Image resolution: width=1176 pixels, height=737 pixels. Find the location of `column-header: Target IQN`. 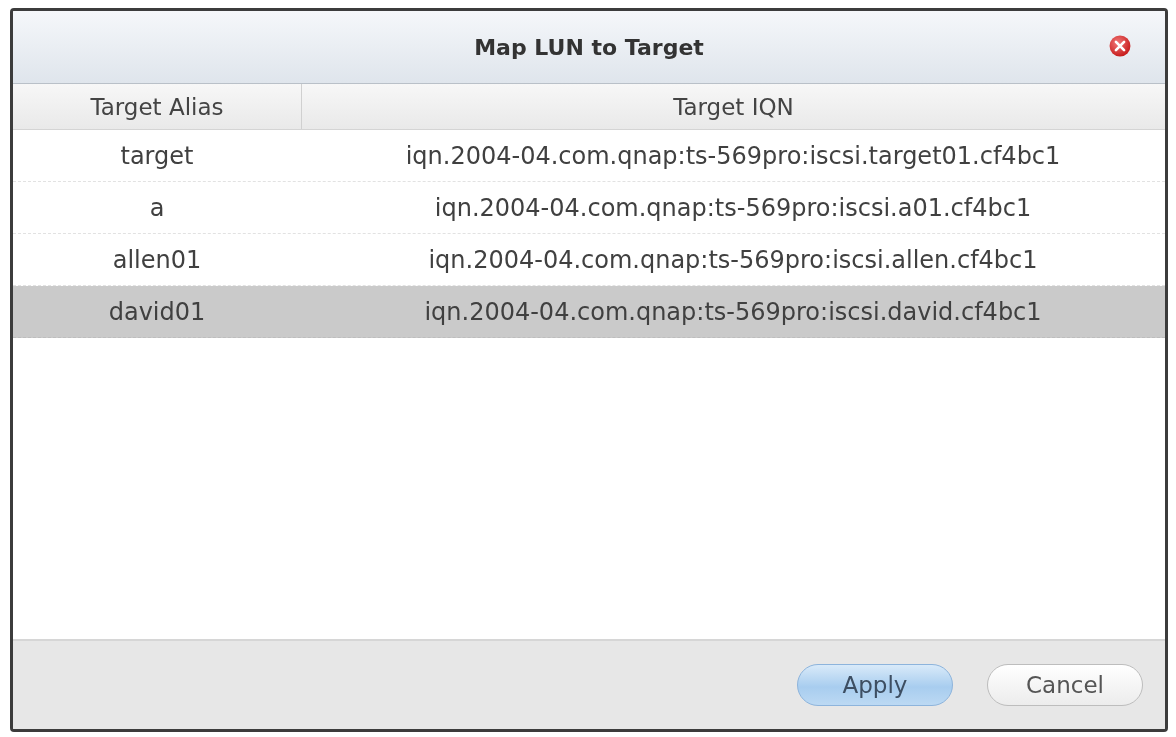

column-header: Target IQN is located at coordinates (733, 106).